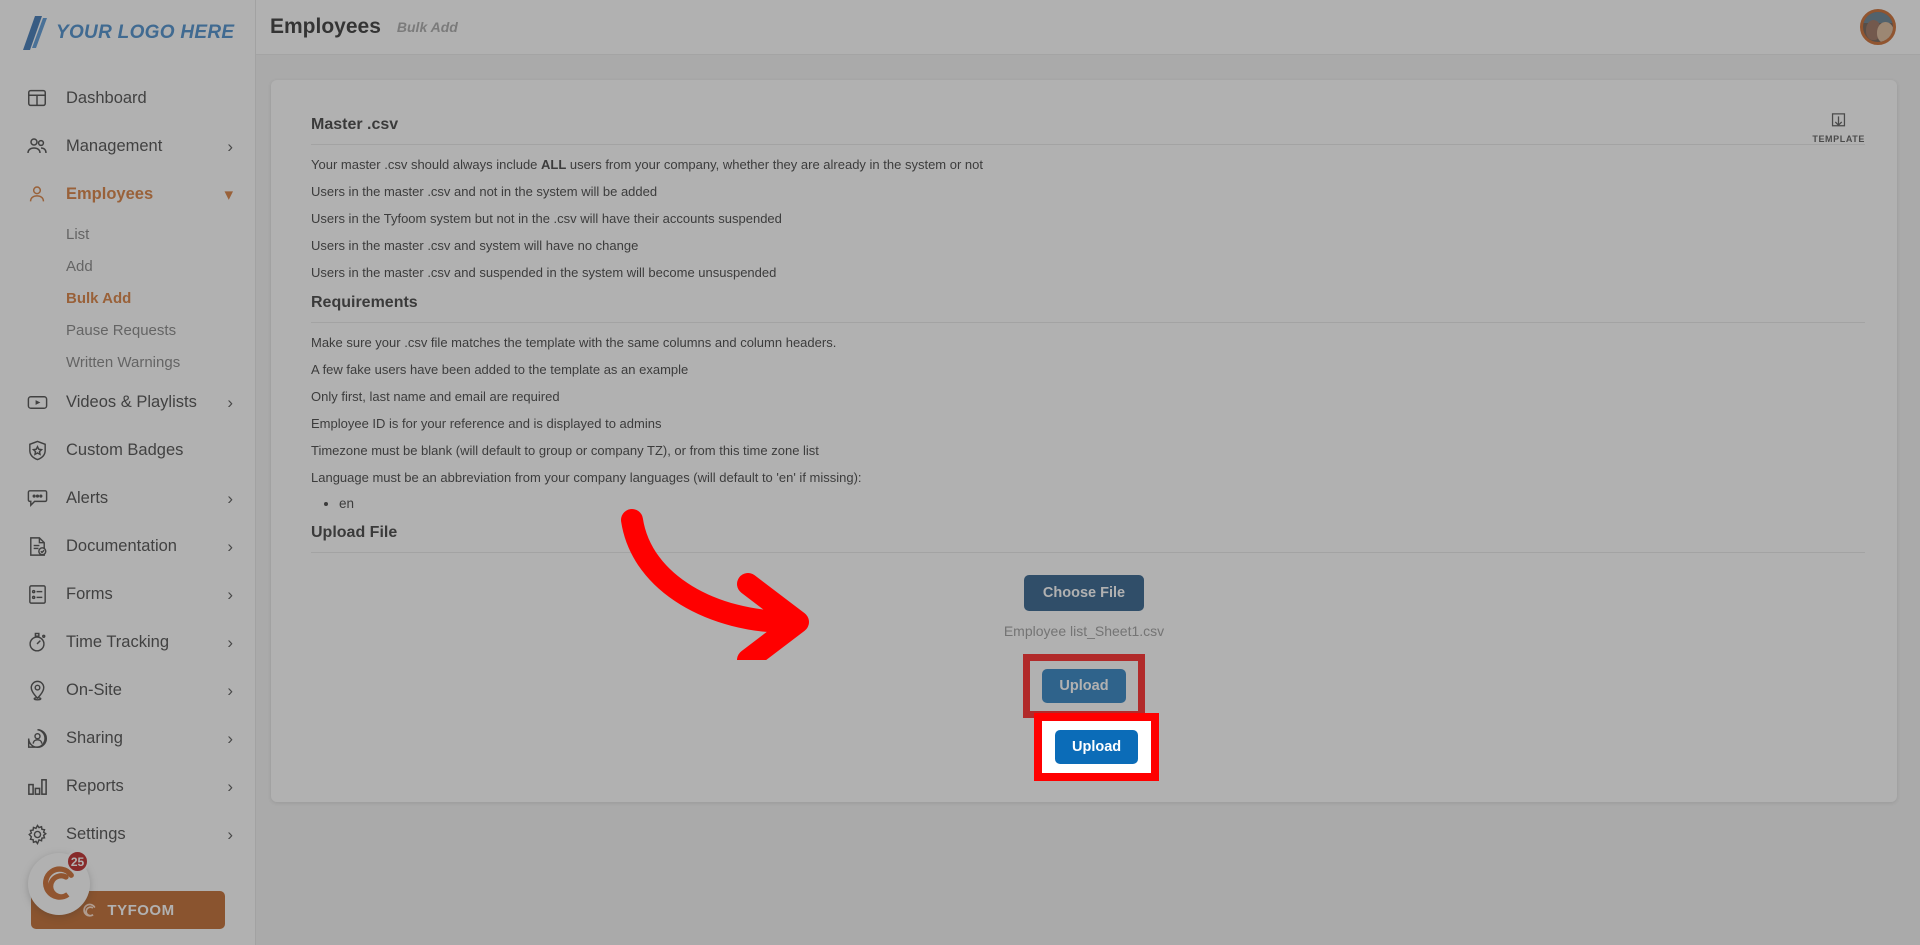 The width and height of the screenshot is (1920, 945). I want to click on bold-all: ALL, so click(554, 164).